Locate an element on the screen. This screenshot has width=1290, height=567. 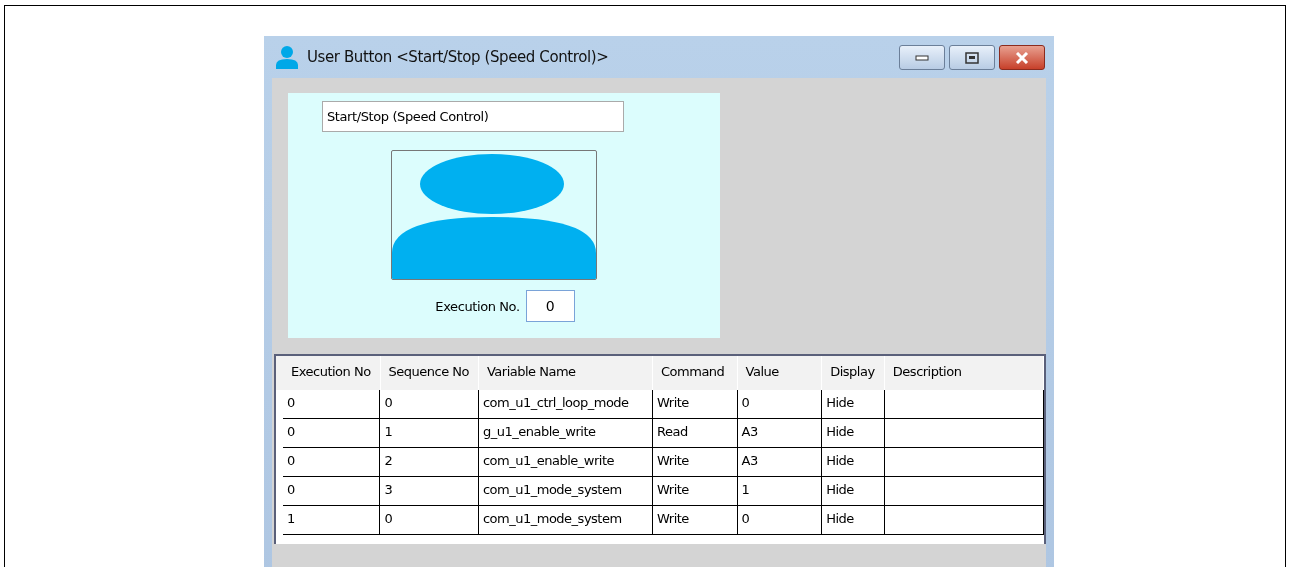
name-field: Start/Stop (Speed Control) is located at coordinates (473, 116).